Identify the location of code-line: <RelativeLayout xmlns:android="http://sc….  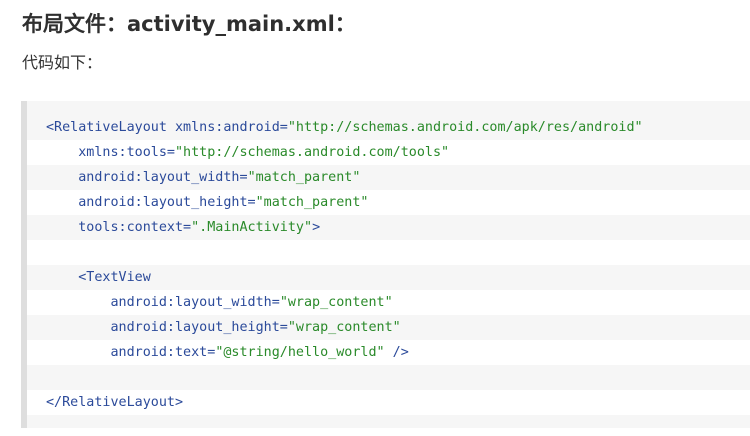
(388, 127).